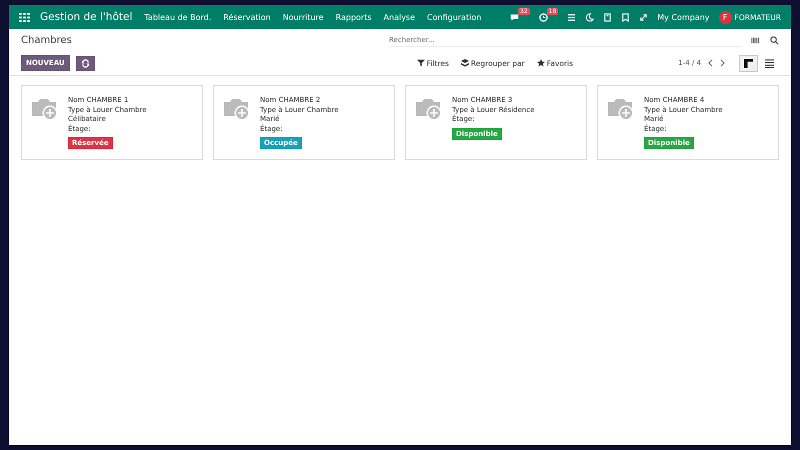 This screenshot has width=800, height=450. I want to click on page-title: Chambres, so click(46, 40).